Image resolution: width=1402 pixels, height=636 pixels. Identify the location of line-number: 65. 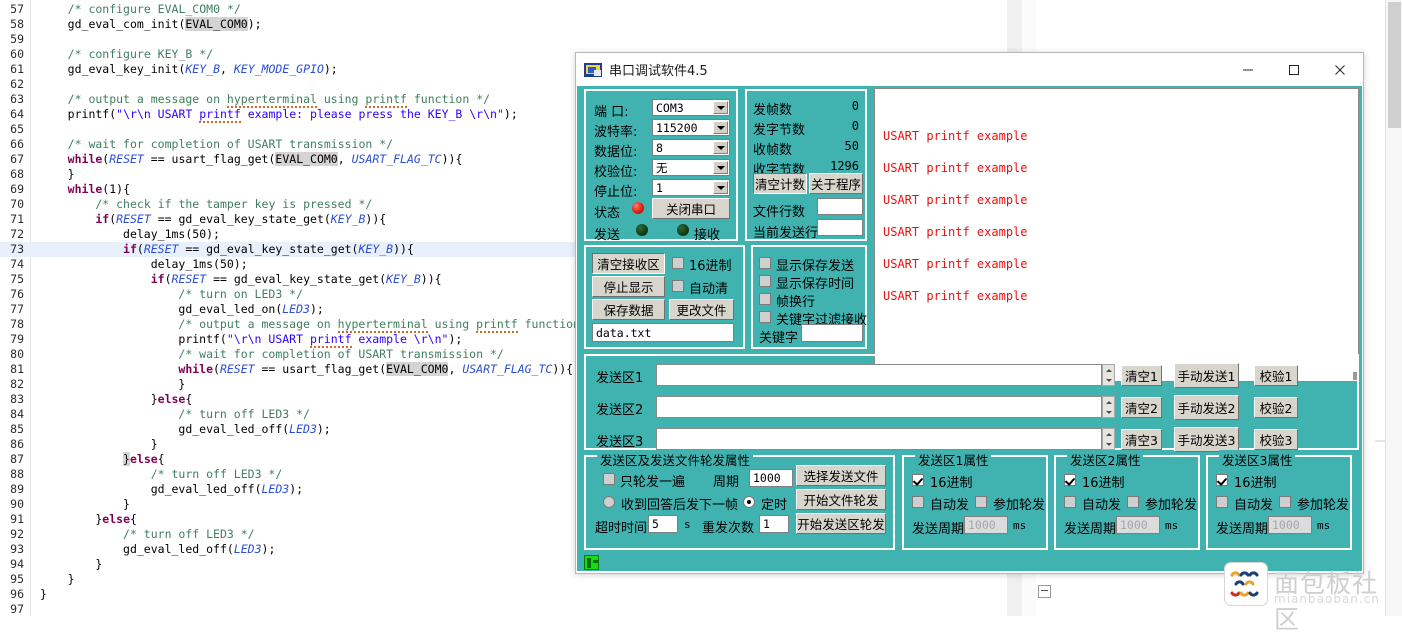
(17, 129).